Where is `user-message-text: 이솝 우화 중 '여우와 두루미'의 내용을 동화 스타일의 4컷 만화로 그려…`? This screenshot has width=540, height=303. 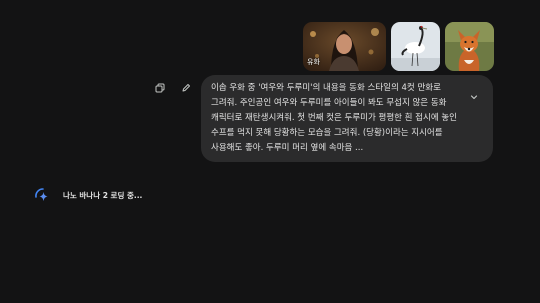 user-message-text: 이솝 우화 중 '여우와 두루미'의 내용을 동화 스타일의 4컷 만화로 그려… is located at coordinates (334, 118).